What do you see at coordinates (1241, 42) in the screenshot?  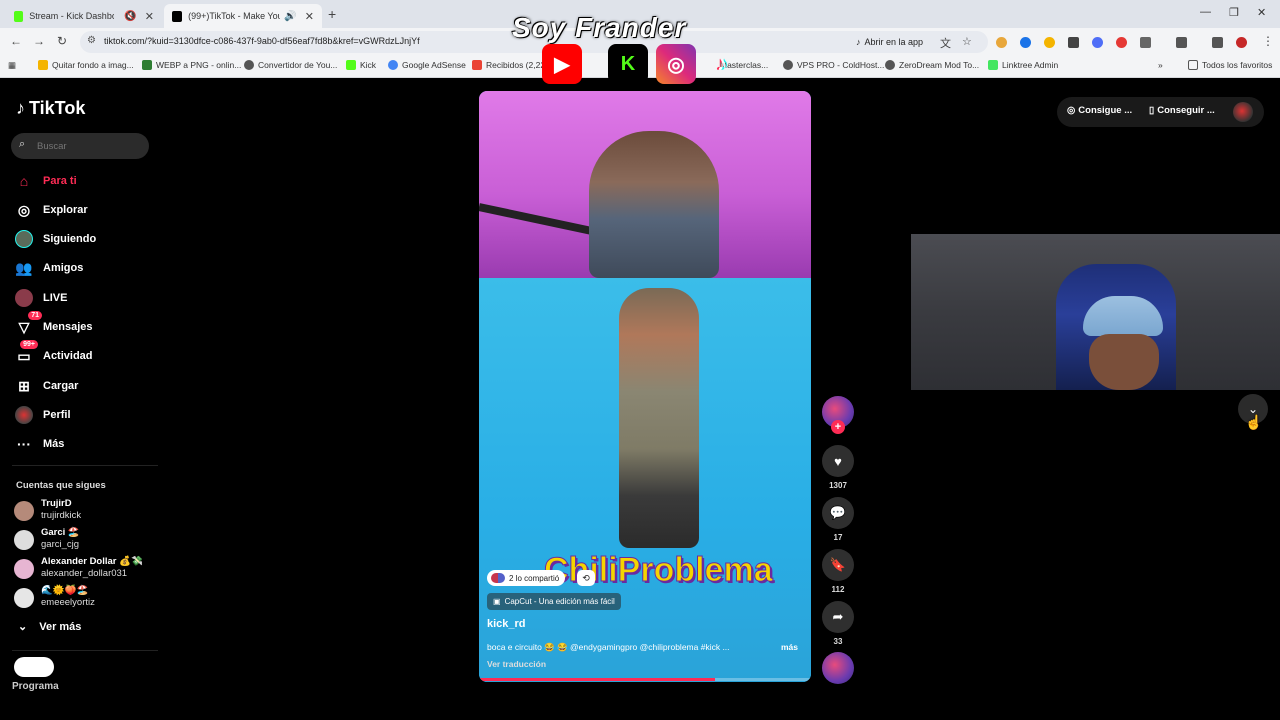 I see `profile-avatar-icon` at bounding box center [1241, 42].